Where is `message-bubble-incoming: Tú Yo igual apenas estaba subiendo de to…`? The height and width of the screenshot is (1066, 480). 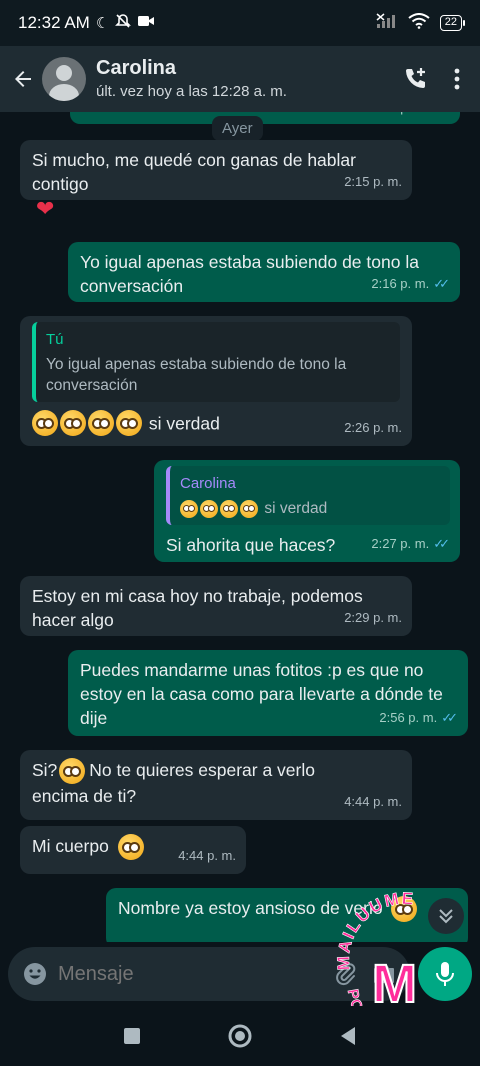 message-bubble-incoming: Tú Yo igual apenas estaba subiendo de to… is located at coordinates (216, 381).